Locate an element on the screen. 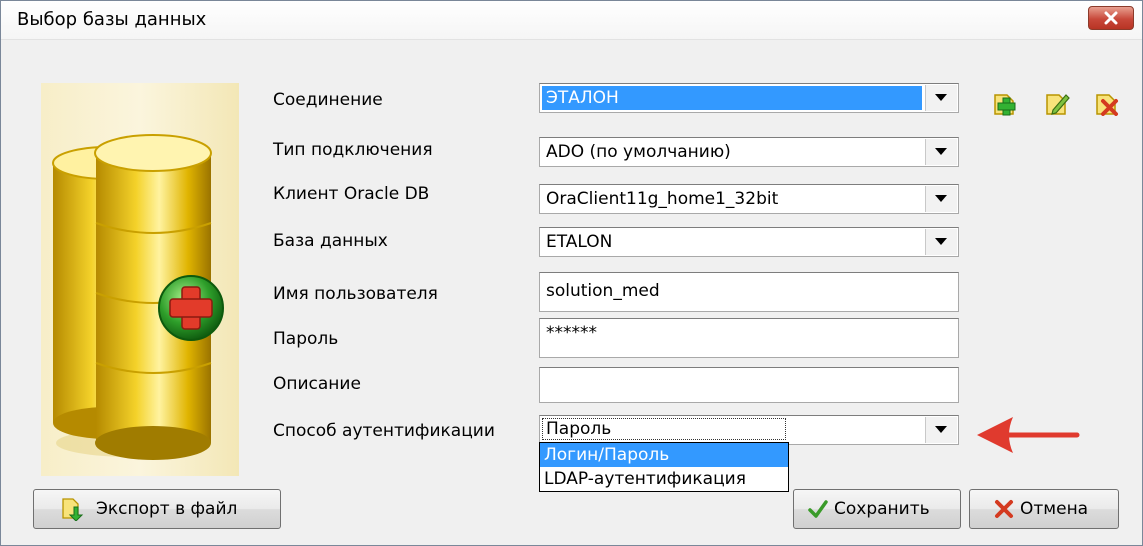  window-title: Выбор базы данных is located at coordinates (112, 19).